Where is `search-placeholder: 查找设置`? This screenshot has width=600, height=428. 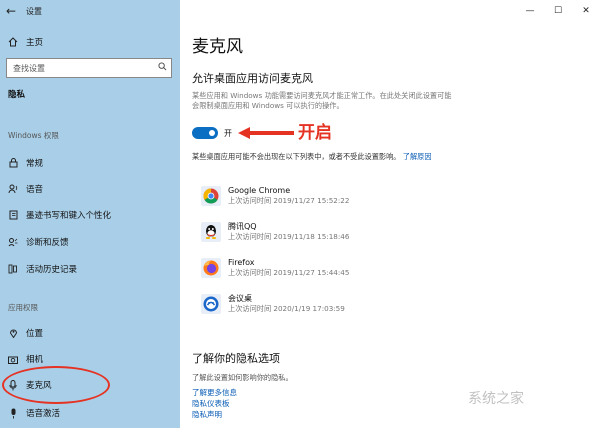 search-placeholder: 查找设置 is located at coordinates (29, 68).